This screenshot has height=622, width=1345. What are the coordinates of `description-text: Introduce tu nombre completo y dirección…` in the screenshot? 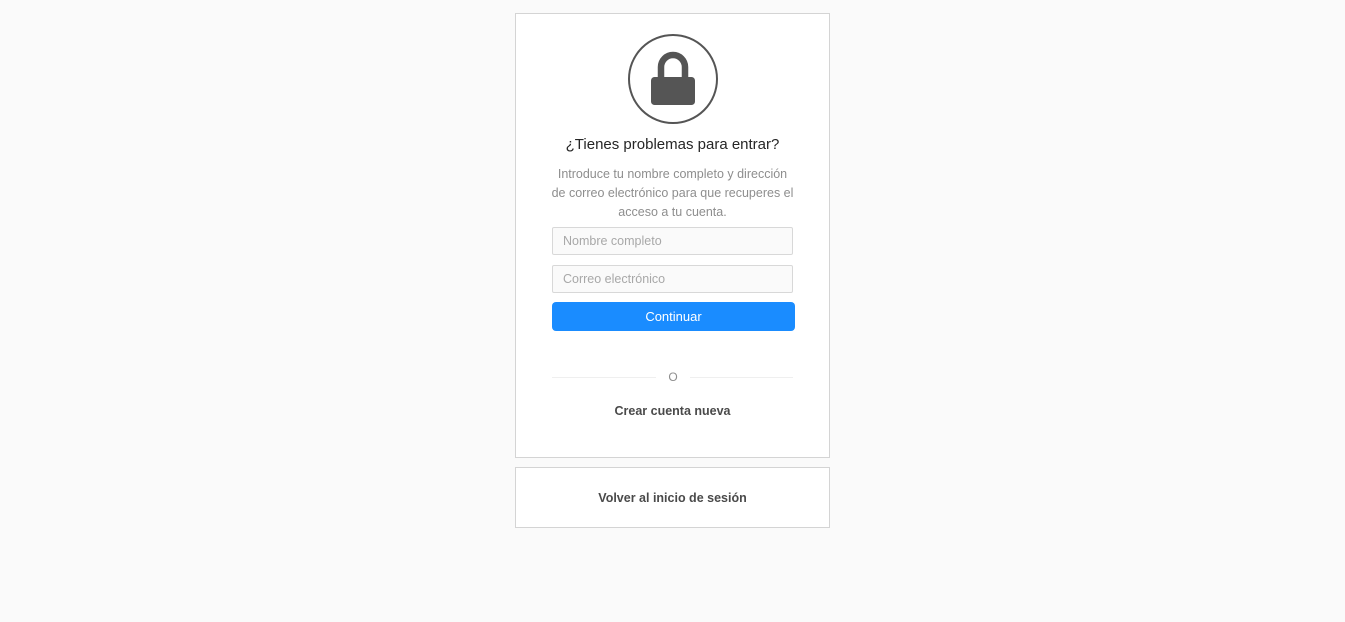 It's located at (672, 193).